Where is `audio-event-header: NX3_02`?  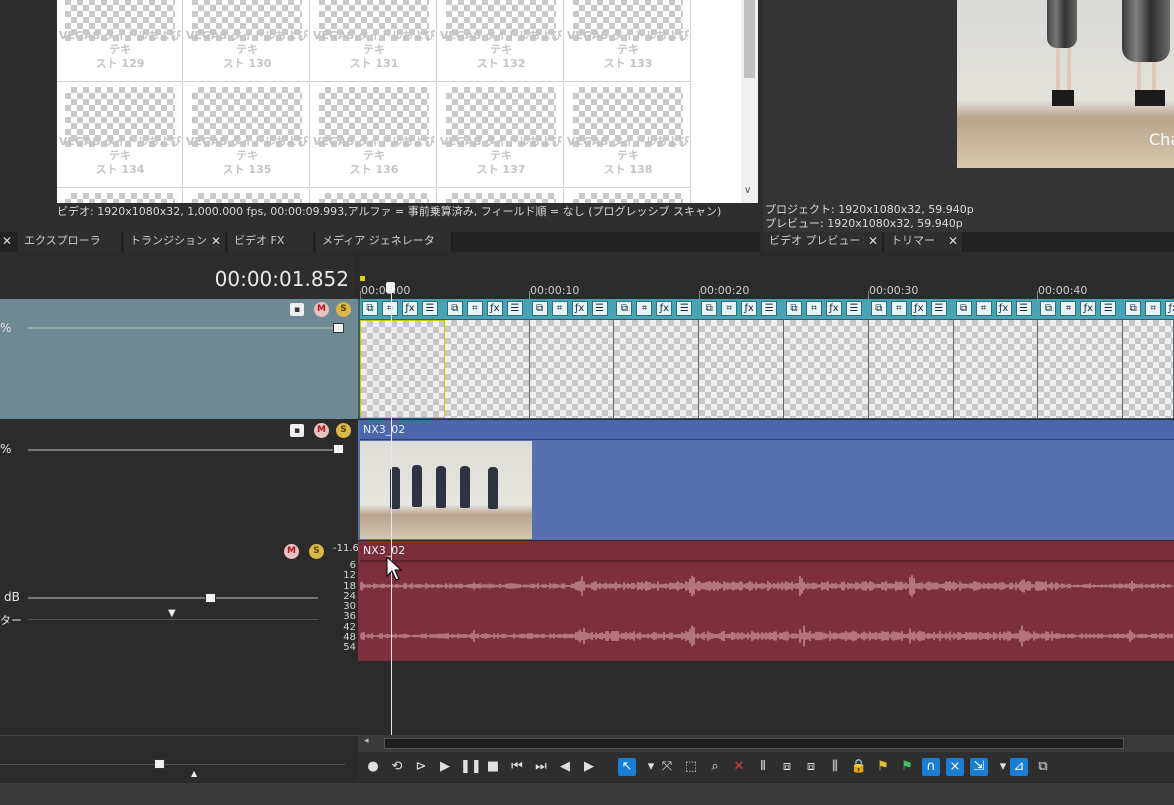
audio-event-header: NX3_02 is located at coordinates (767, 551).